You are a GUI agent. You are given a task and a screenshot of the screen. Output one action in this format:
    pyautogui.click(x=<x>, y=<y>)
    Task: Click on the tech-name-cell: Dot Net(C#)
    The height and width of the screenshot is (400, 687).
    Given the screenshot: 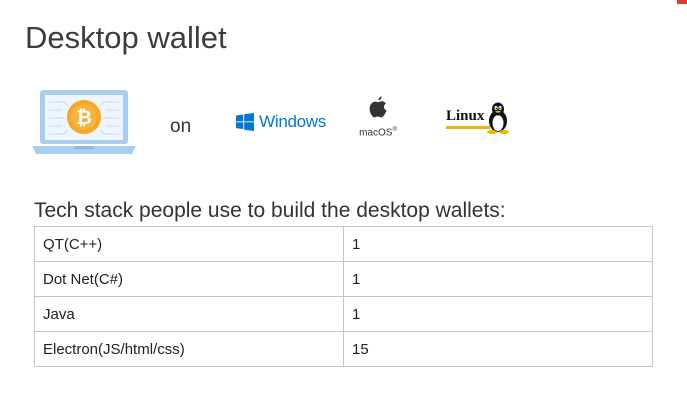 What is the action you would take?
    pyautogui.click(x=189, y=279)
    